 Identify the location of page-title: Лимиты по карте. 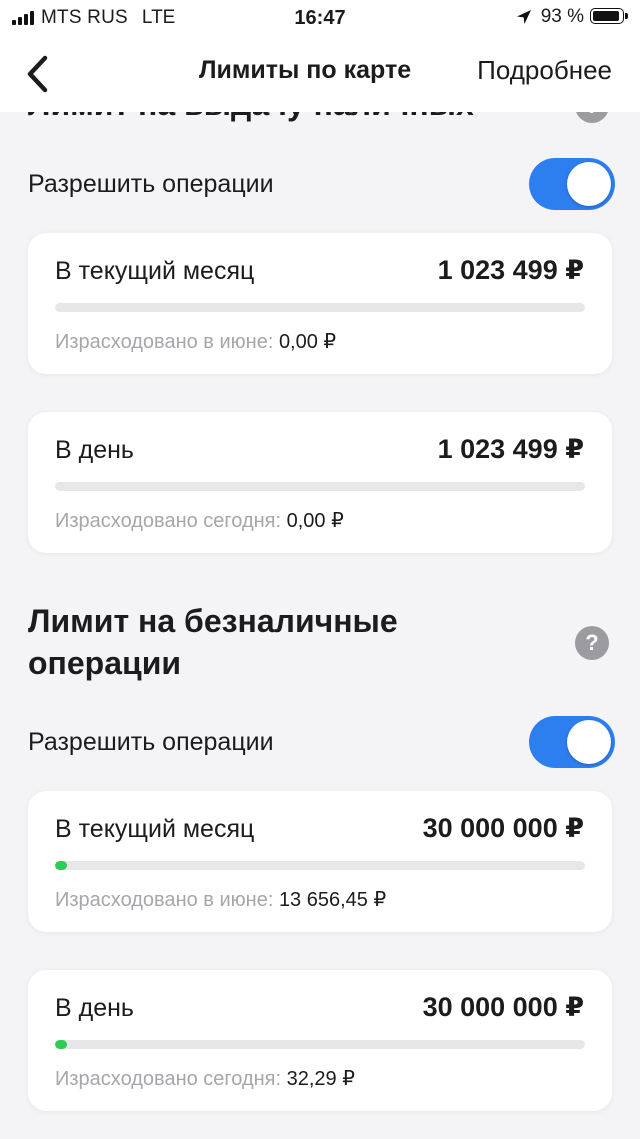
(305, 70).